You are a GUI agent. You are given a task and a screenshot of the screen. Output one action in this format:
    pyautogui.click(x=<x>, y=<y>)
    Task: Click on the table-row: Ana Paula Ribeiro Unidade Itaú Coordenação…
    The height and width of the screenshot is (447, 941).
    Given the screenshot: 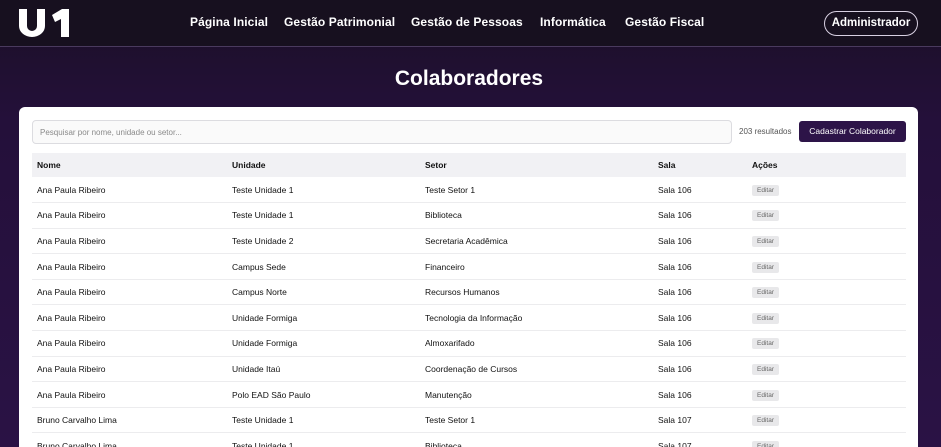 What is the action you would take?
    pyautogui.click(x=469, y=369)
    